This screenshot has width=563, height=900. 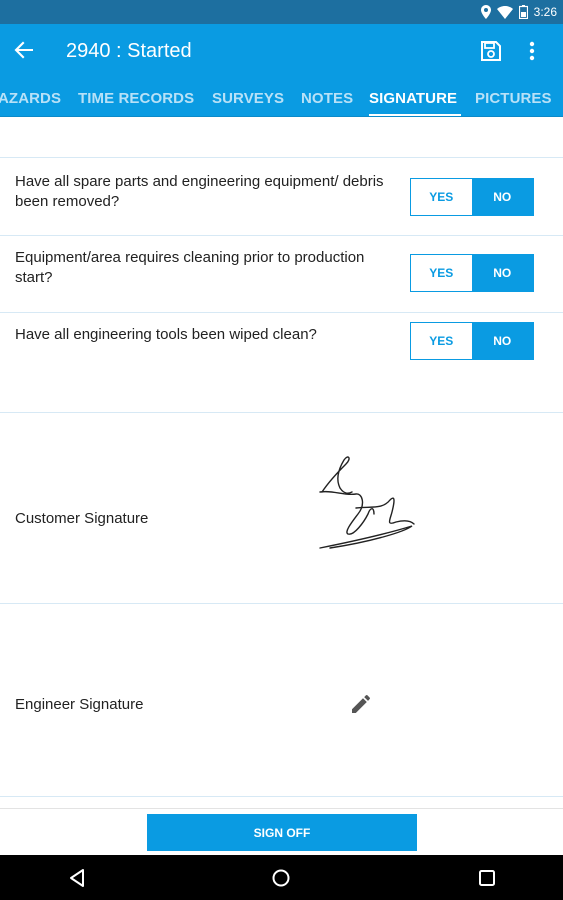 I want to click on active-tab-indicator, so click(x=415, y=115).